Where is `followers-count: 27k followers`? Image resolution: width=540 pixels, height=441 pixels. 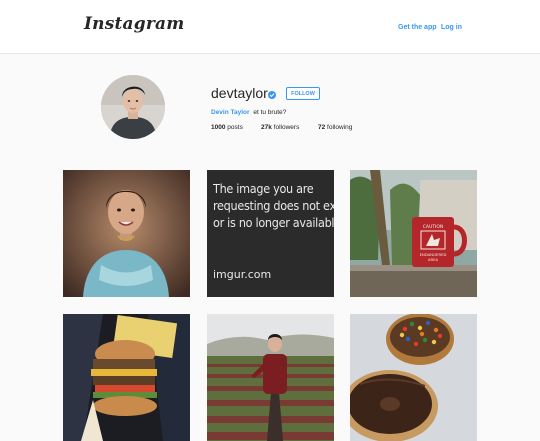
followers-count: 27k followers is located at coordinates (280, 127).